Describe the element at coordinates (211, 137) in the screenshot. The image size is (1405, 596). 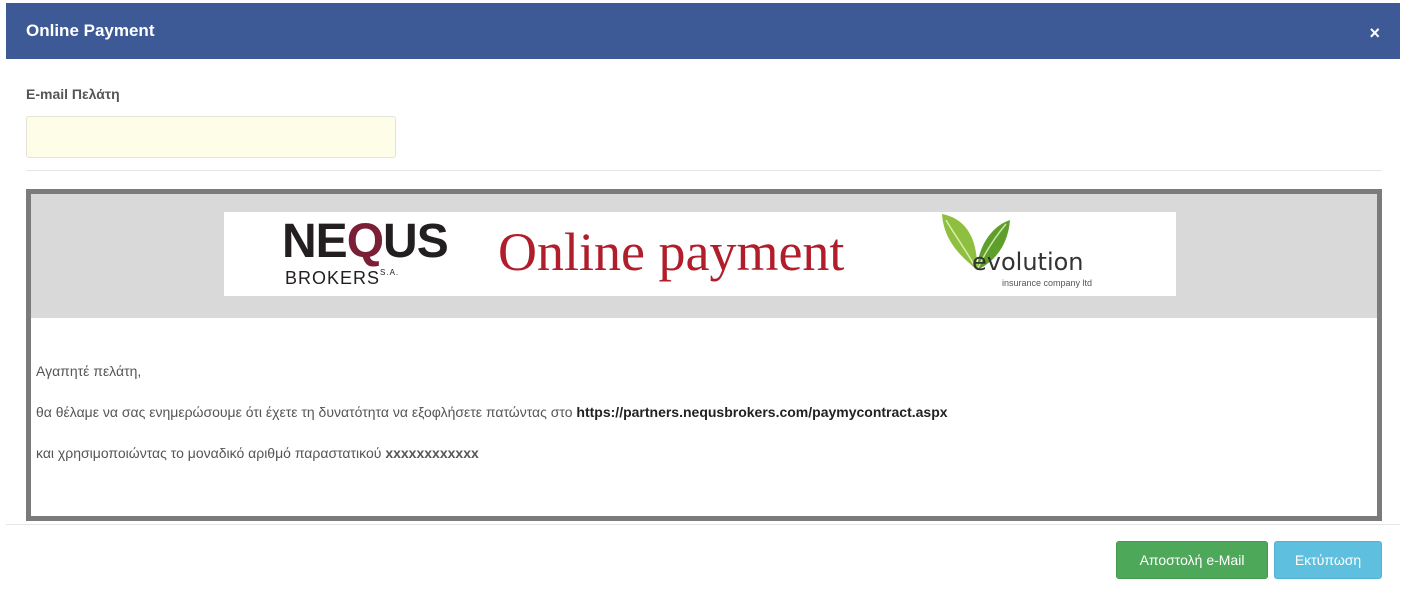
I see `email-field` at that location.